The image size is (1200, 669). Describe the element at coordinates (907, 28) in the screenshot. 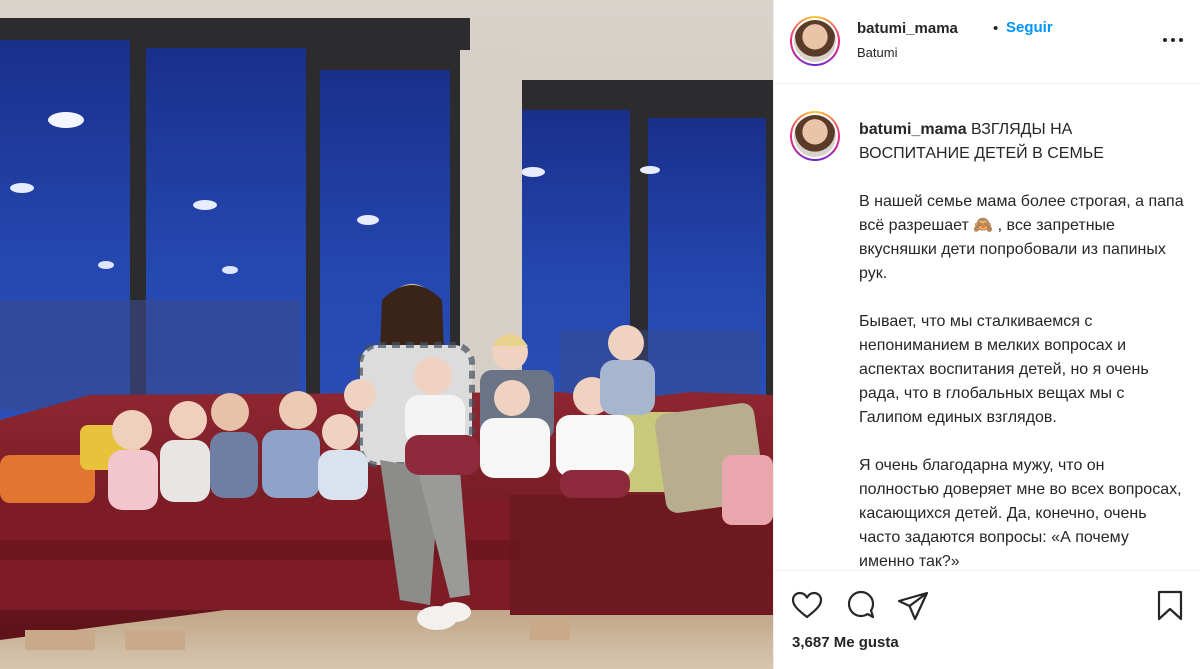

I see `author-username-link: batumi_mama` at that location.